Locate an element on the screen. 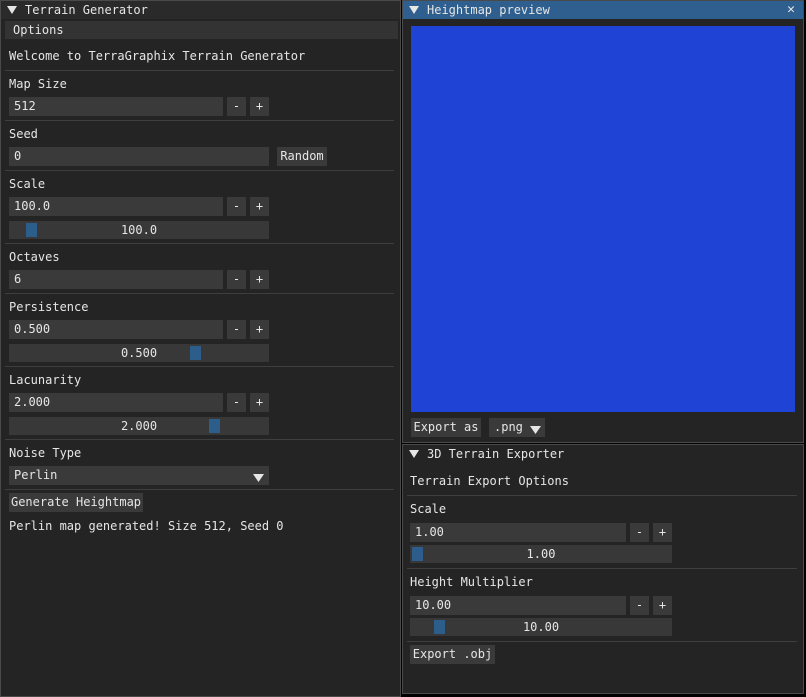  export-scale-decrement-button: - is located at coordinates (639, 532).